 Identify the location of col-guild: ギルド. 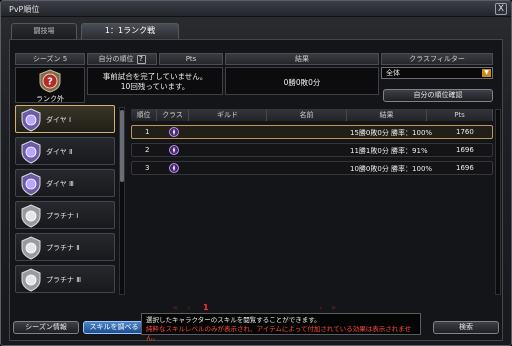
(228, 115).